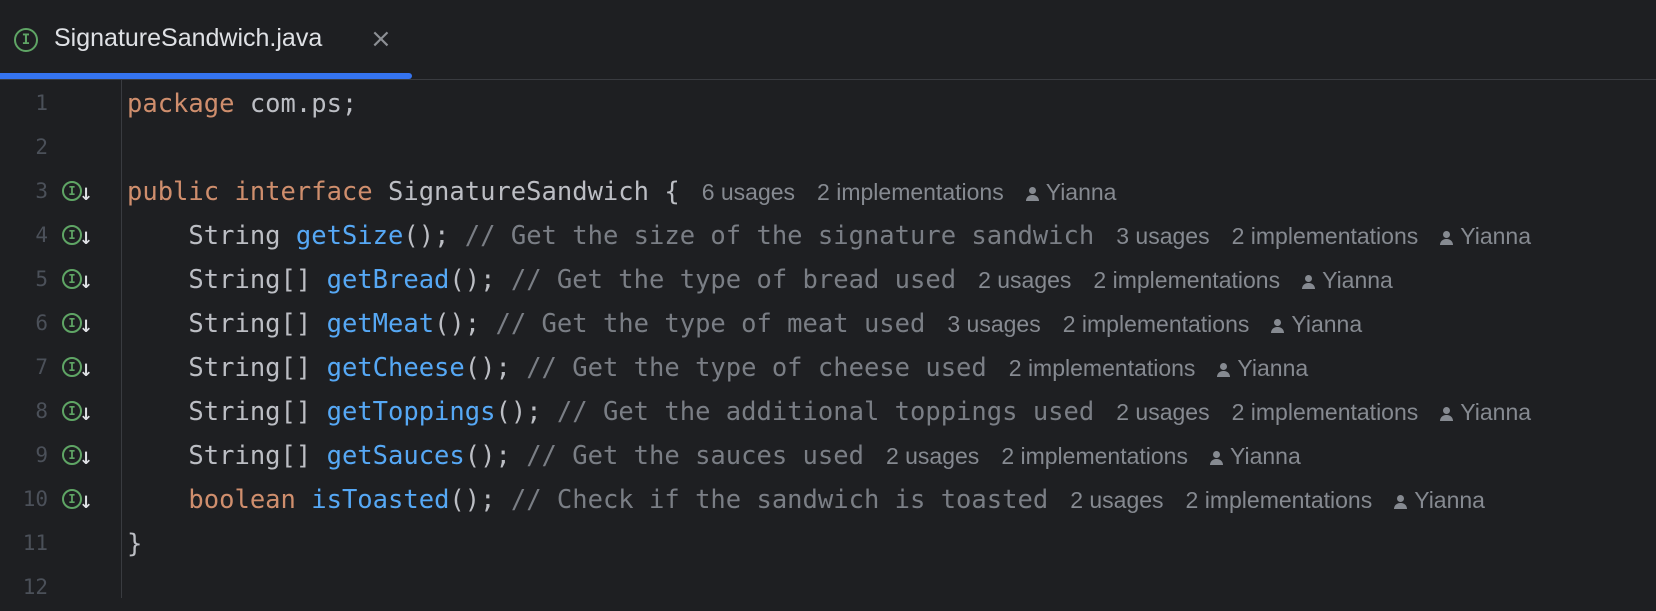  I want to click on code-text: }, so click(134, 544).